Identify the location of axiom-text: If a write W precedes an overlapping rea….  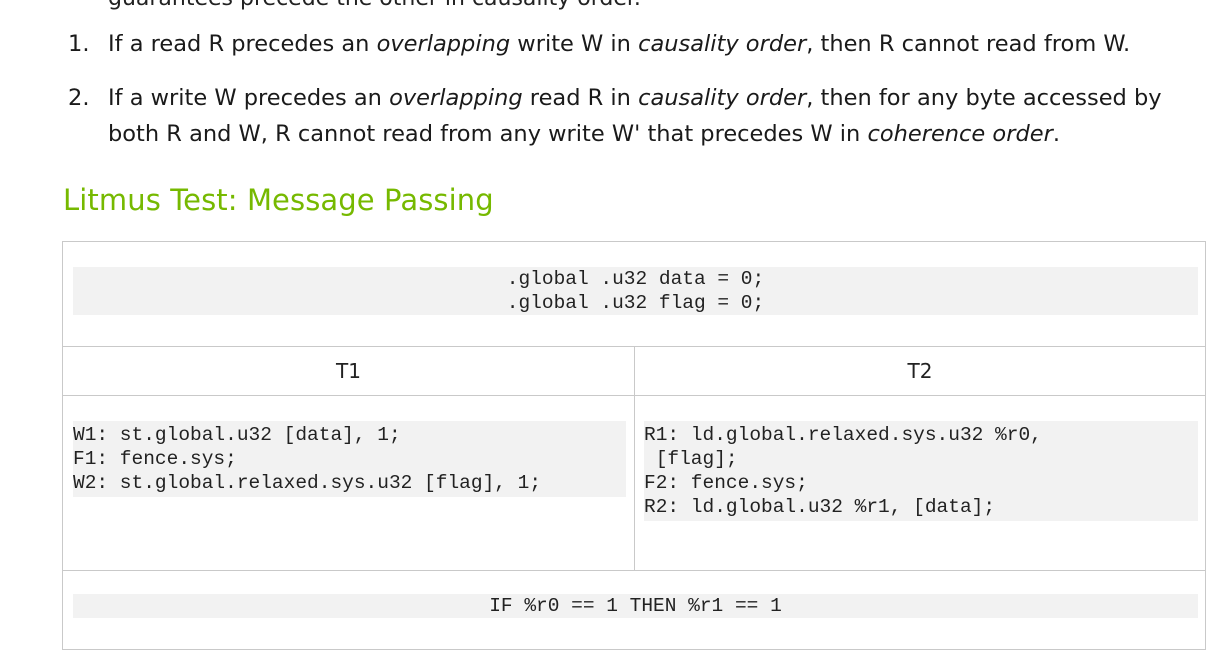
(635, 116).